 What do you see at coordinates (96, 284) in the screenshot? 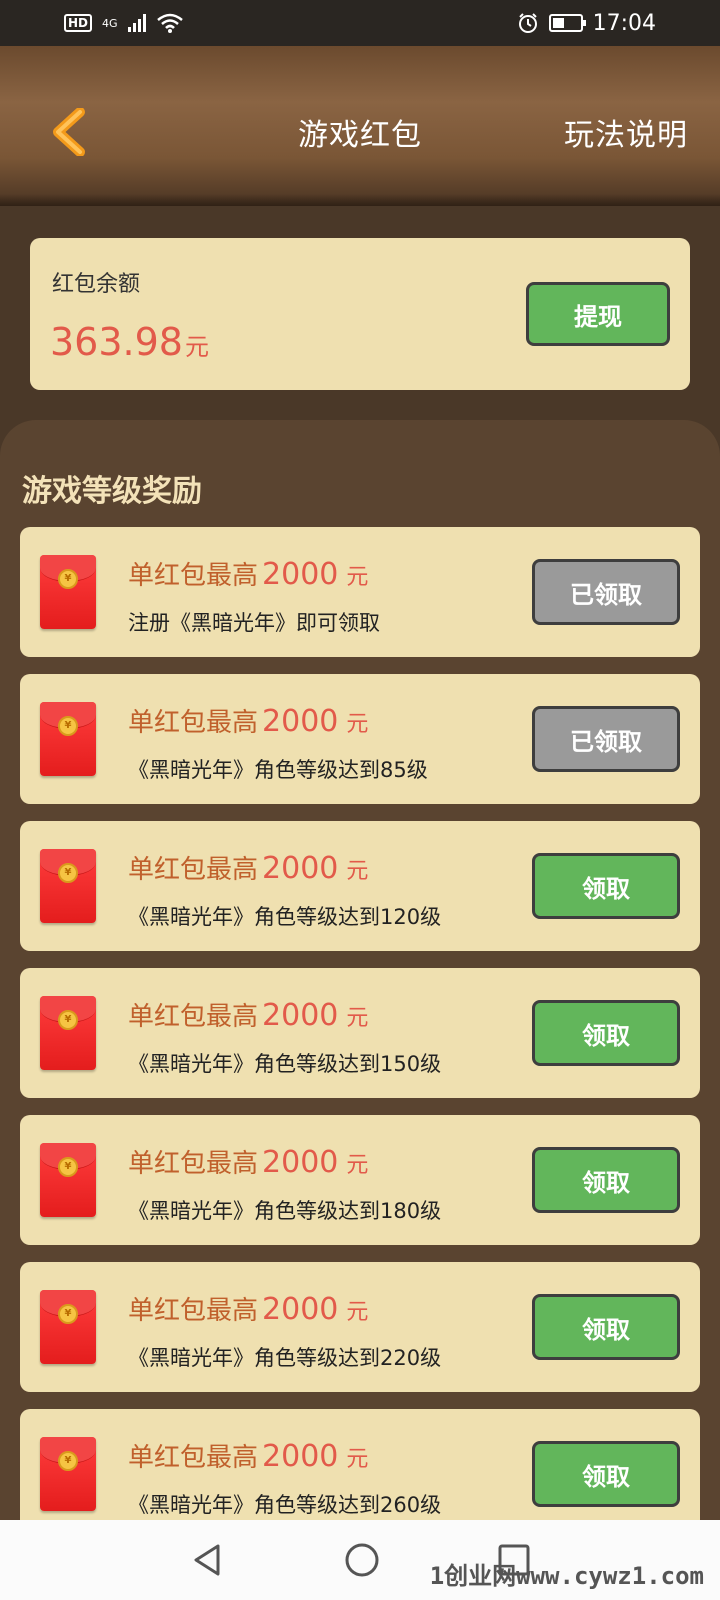
I see `balance-label: 红包余额` at bounding box center [96, 284].